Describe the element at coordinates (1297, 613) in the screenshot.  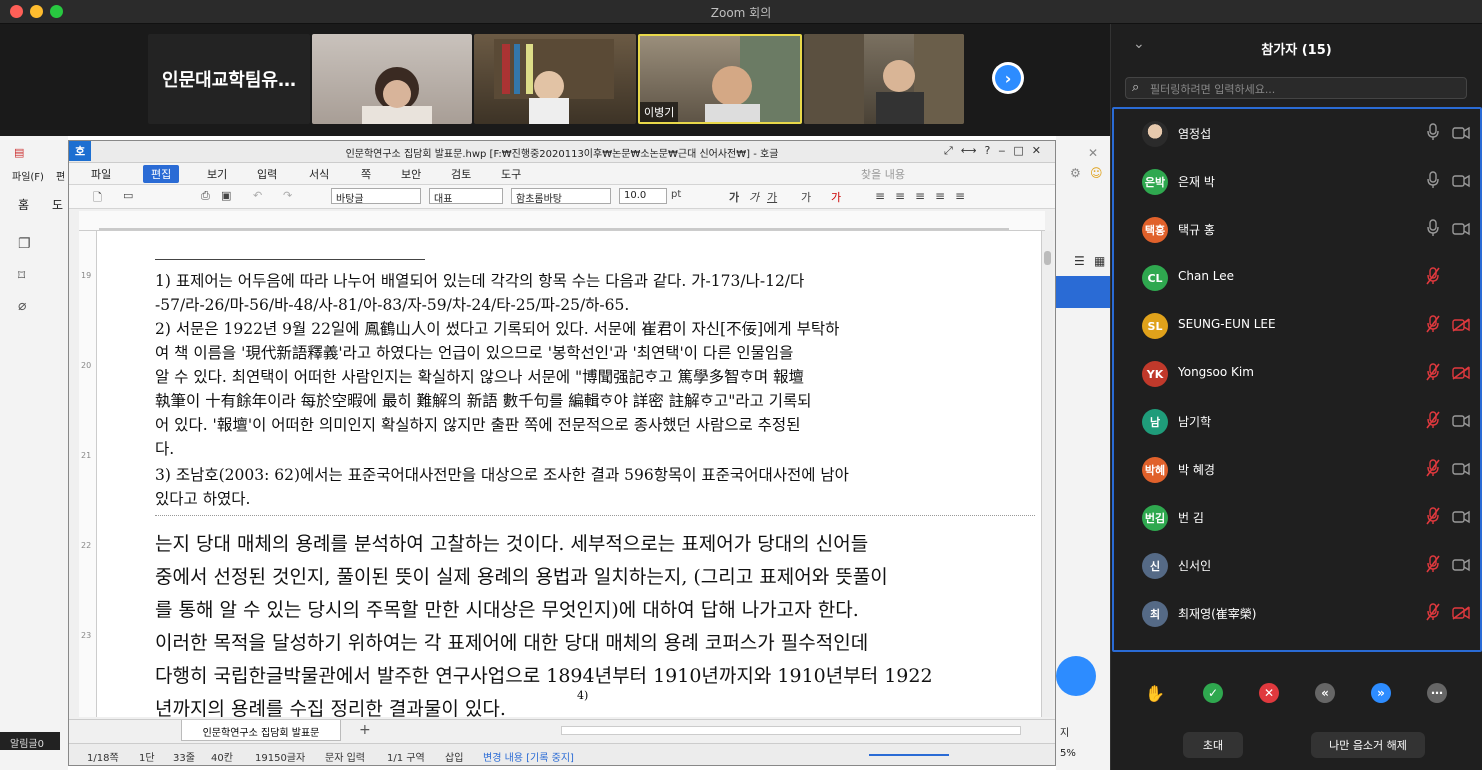
I see `participant-row: 최 최재영(崔宰榮)` at that location.